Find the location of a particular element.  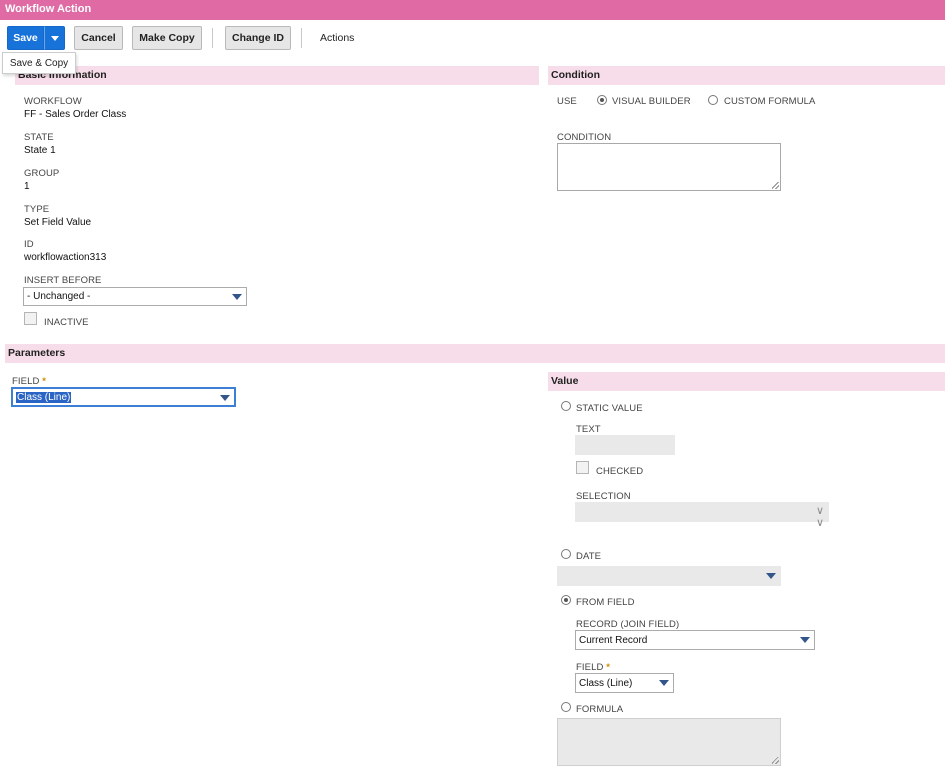

visual-builder-label: VISUAL BUILDER is located at coordinates (651, 101).